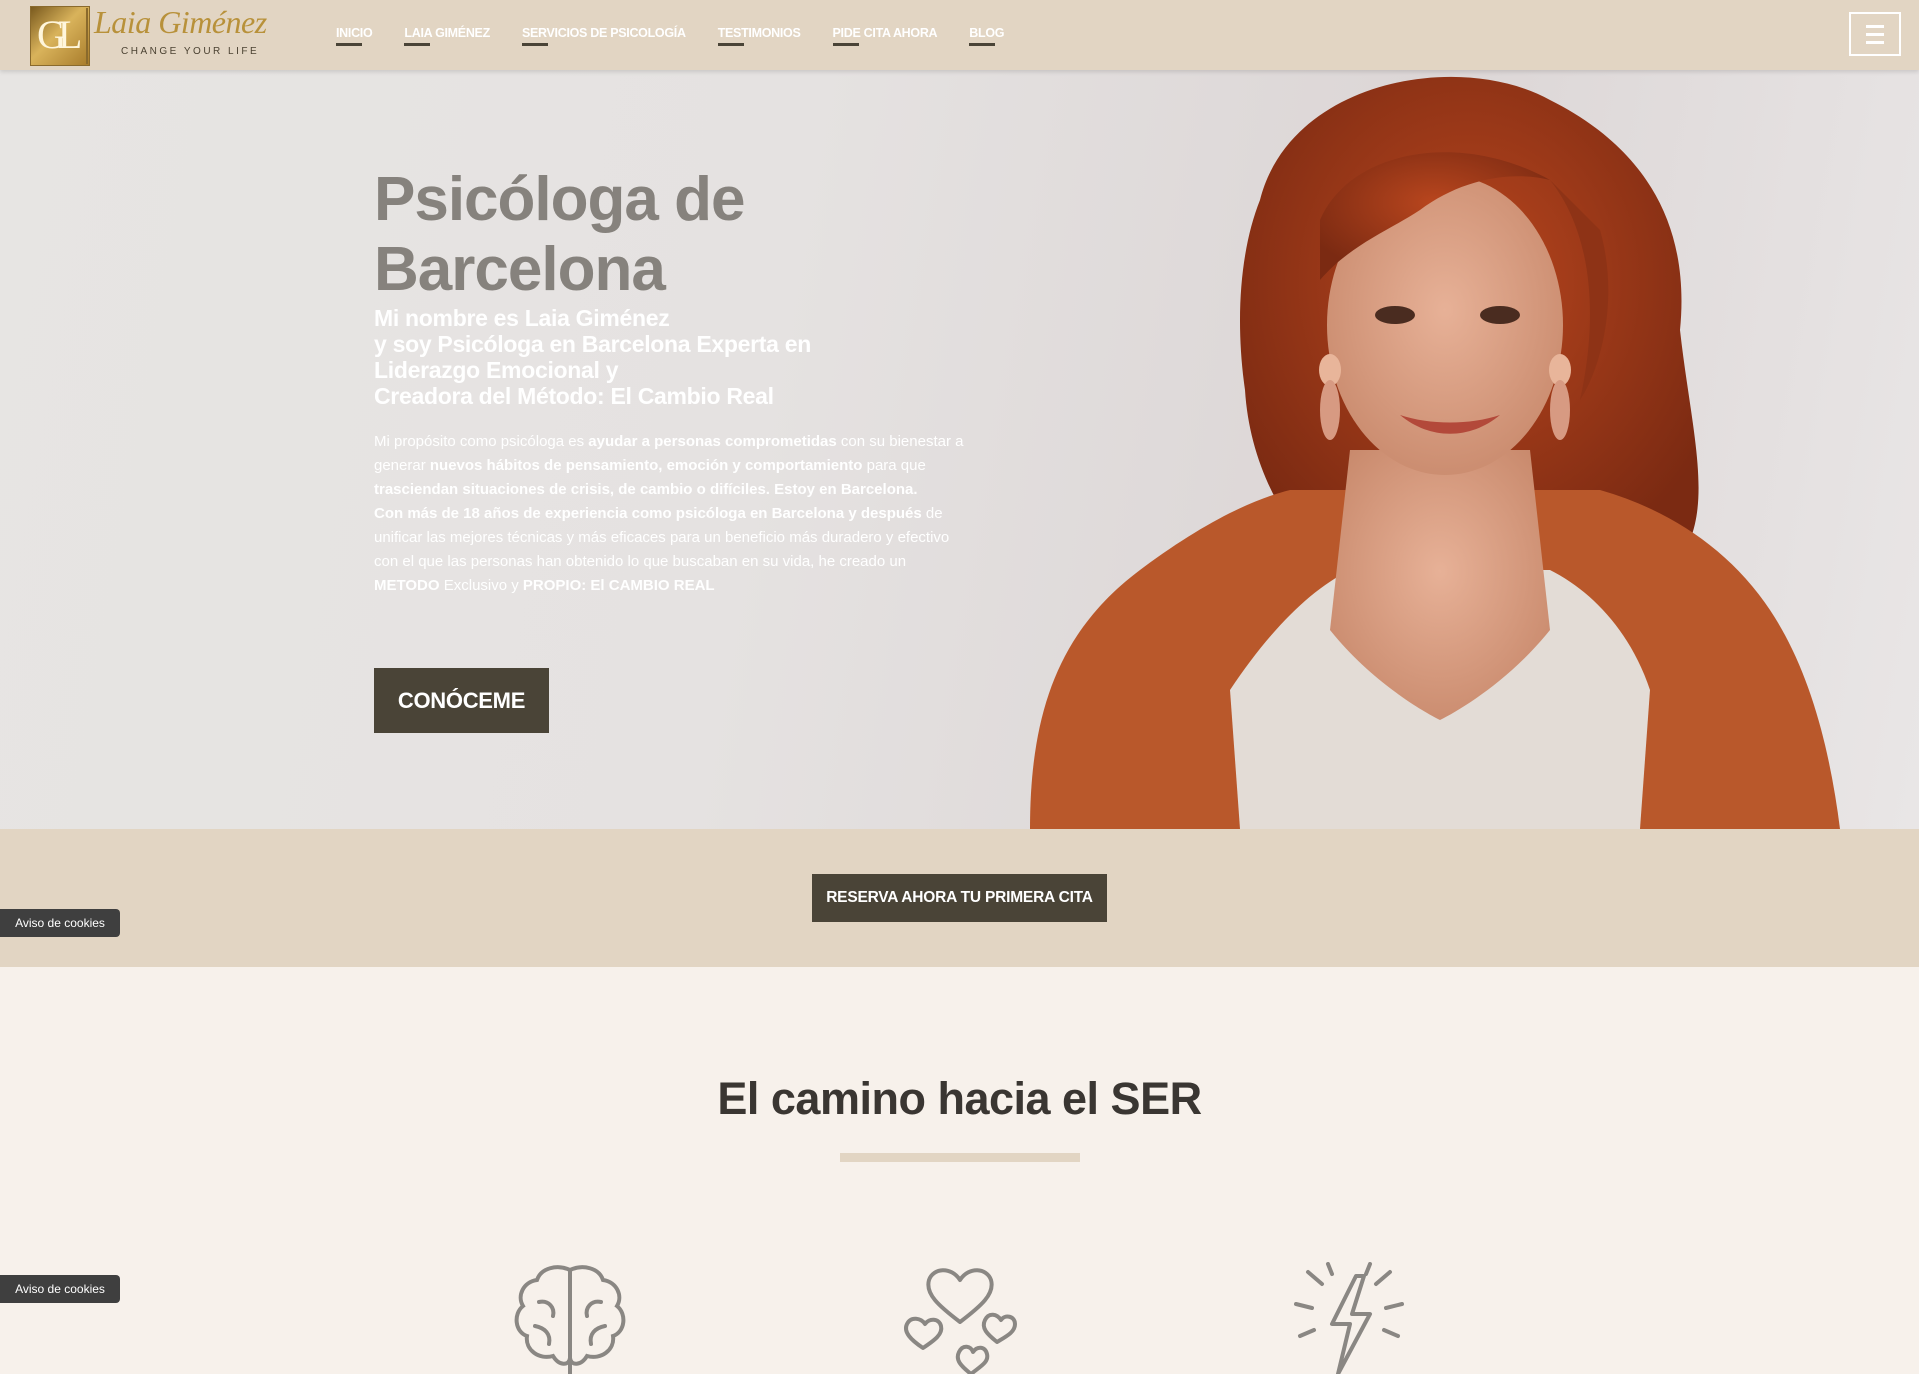  I want to click on logo-monogram: GL, so click(59, 34).